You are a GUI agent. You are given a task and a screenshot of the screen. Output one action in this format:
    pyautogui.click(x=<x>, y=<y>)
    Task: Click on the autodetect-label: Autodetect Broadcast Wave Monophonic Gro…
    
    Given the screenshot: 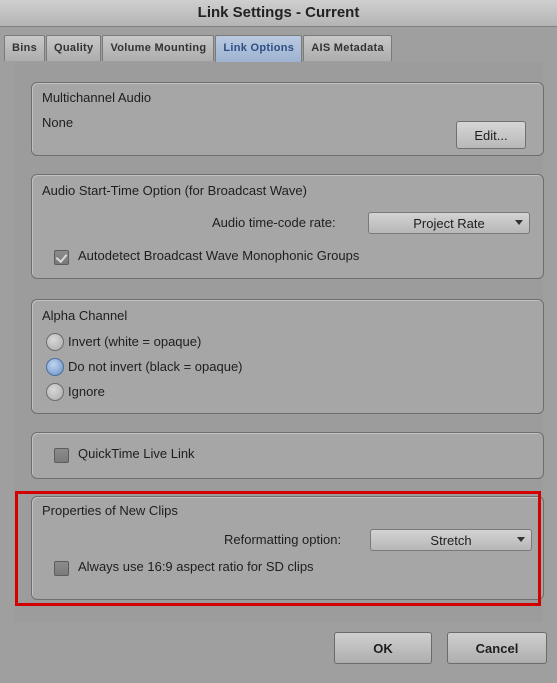 What is the action you would take?
    pyautogui.click(x=219, y=255)
    